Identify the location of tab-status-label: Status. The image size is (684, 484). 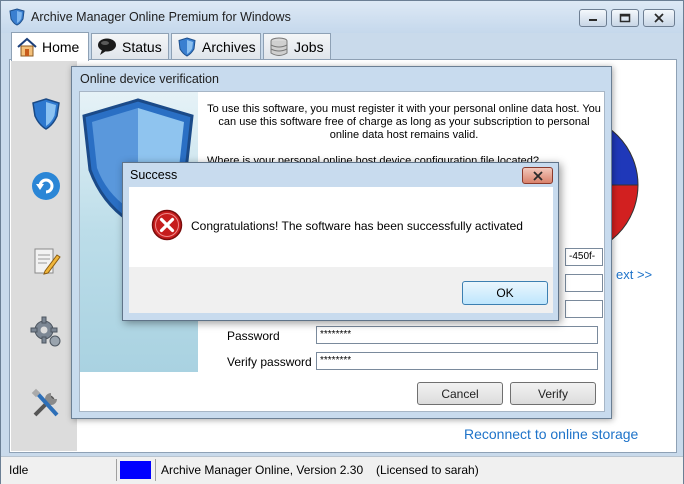
(142, 47).